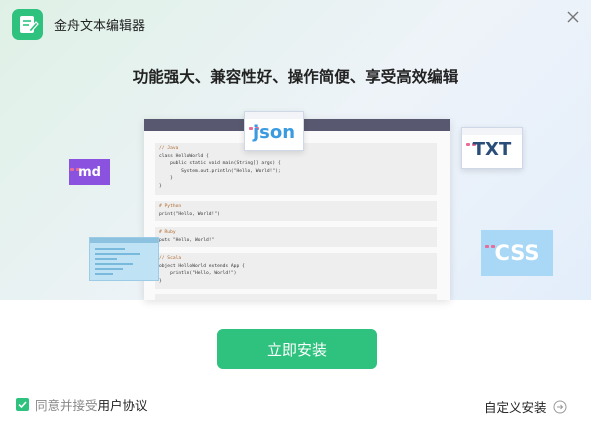  Describe the element at coordinates (167, 232) in the screenshot. I see `code-comment: # Ruby` at that location.